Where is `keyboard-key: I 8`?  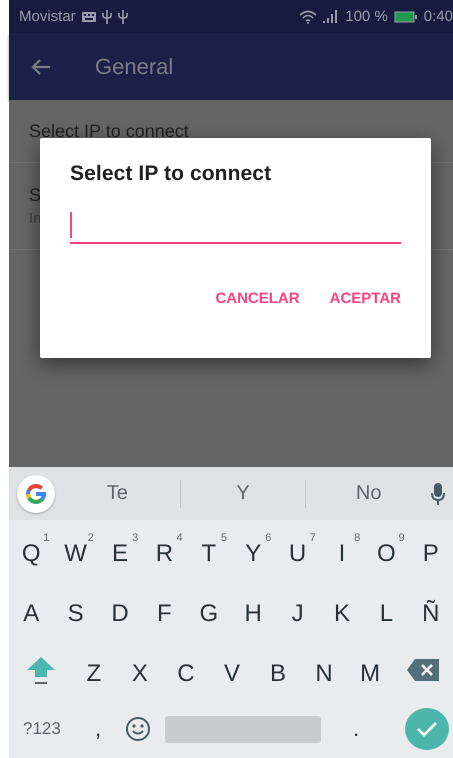 keyboard-key: I 8 is located at coordinates (342, 550).